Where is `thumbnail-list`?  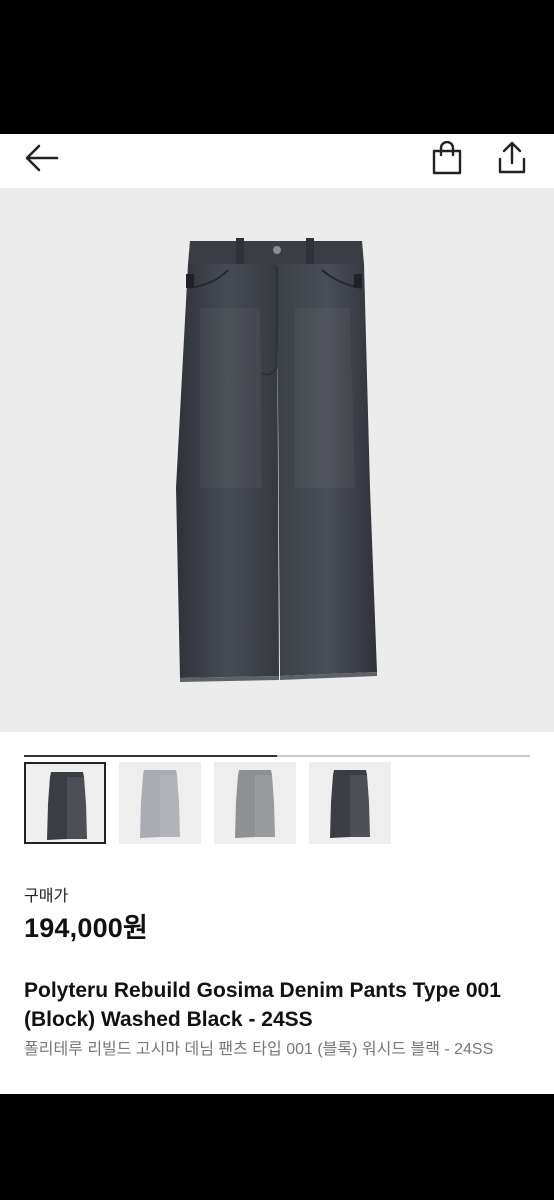
thumbnail-list is located at coordinates (277, 804).